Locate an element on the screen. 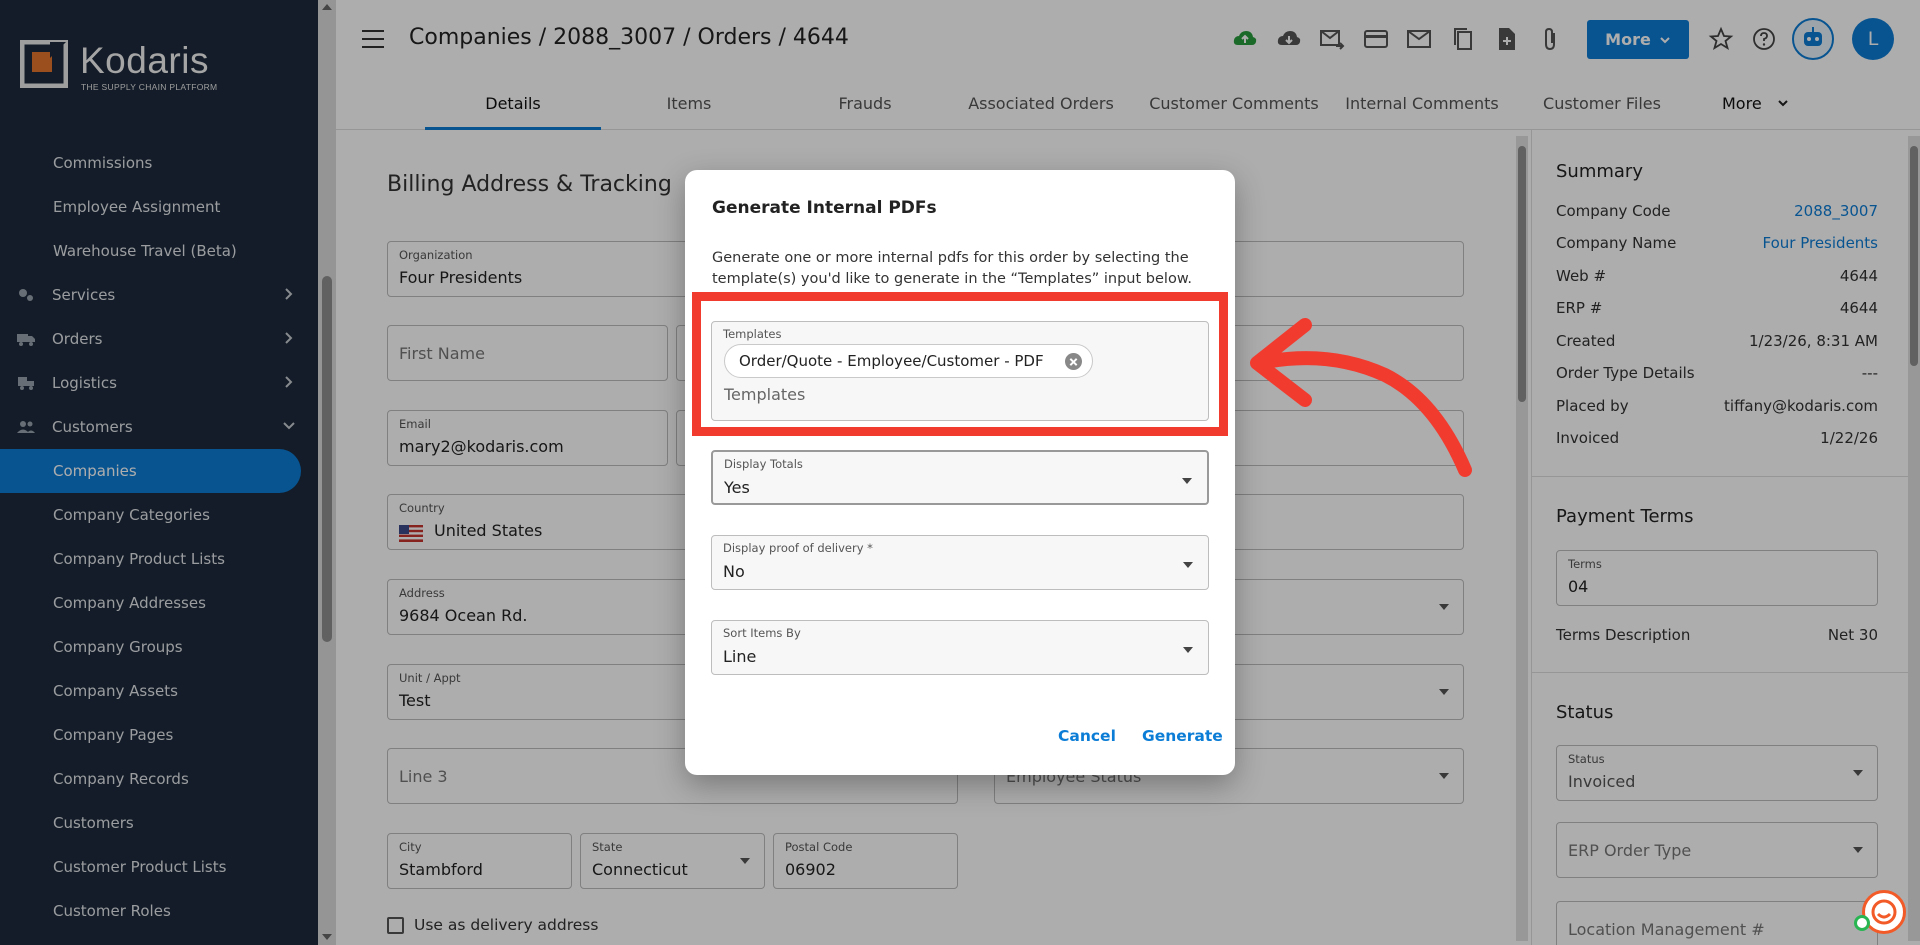  online-status-dot is located at coordinates (1862, 923).